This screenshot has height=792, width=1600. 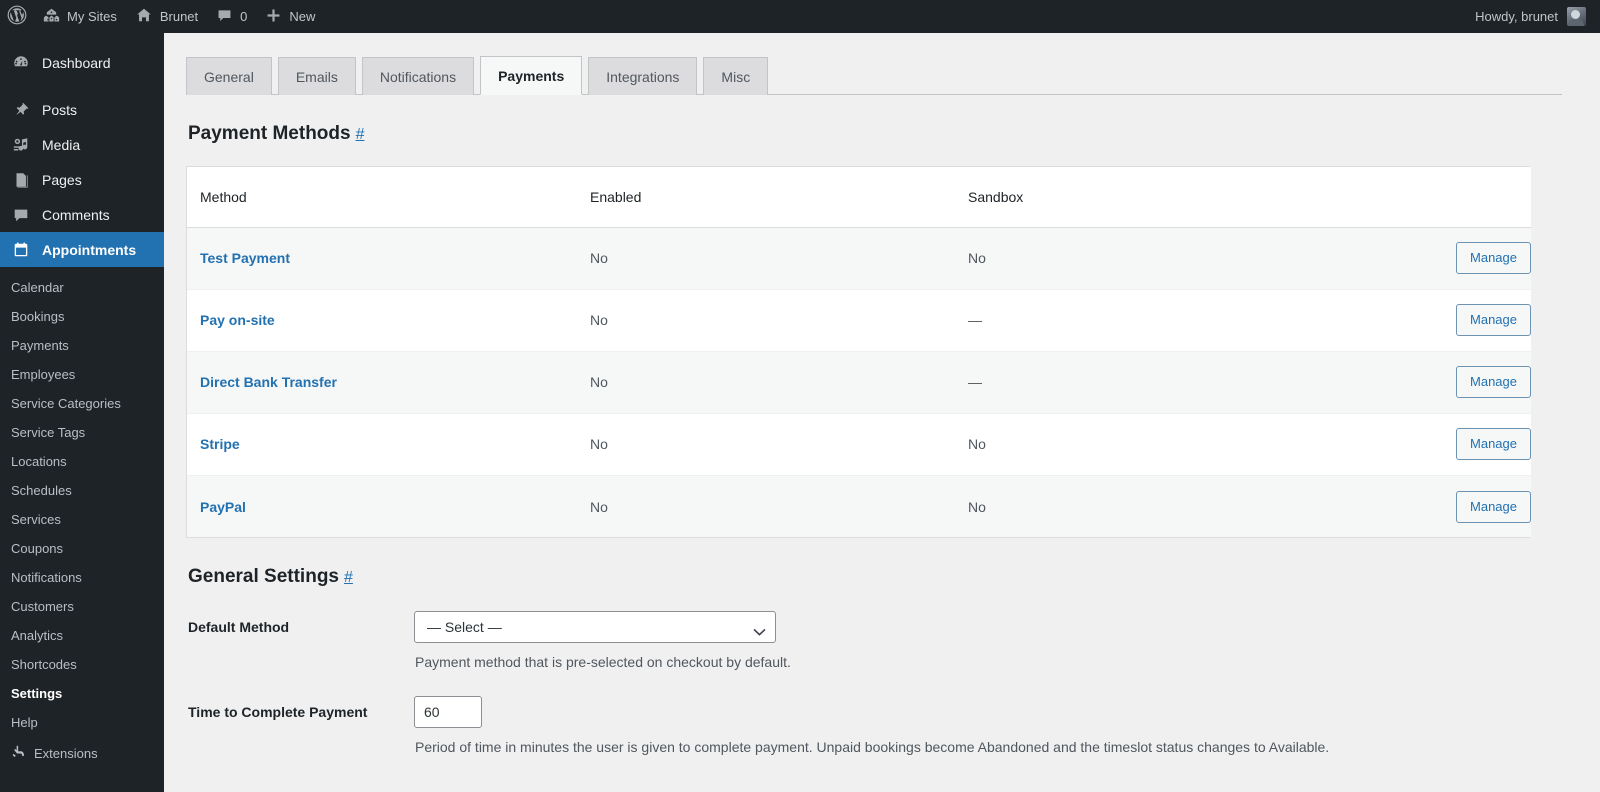 What do you see at coordinates (263, 577) in the screenshot?
I see `general-settings-title: General Settings` at bounding box center [263, 577].